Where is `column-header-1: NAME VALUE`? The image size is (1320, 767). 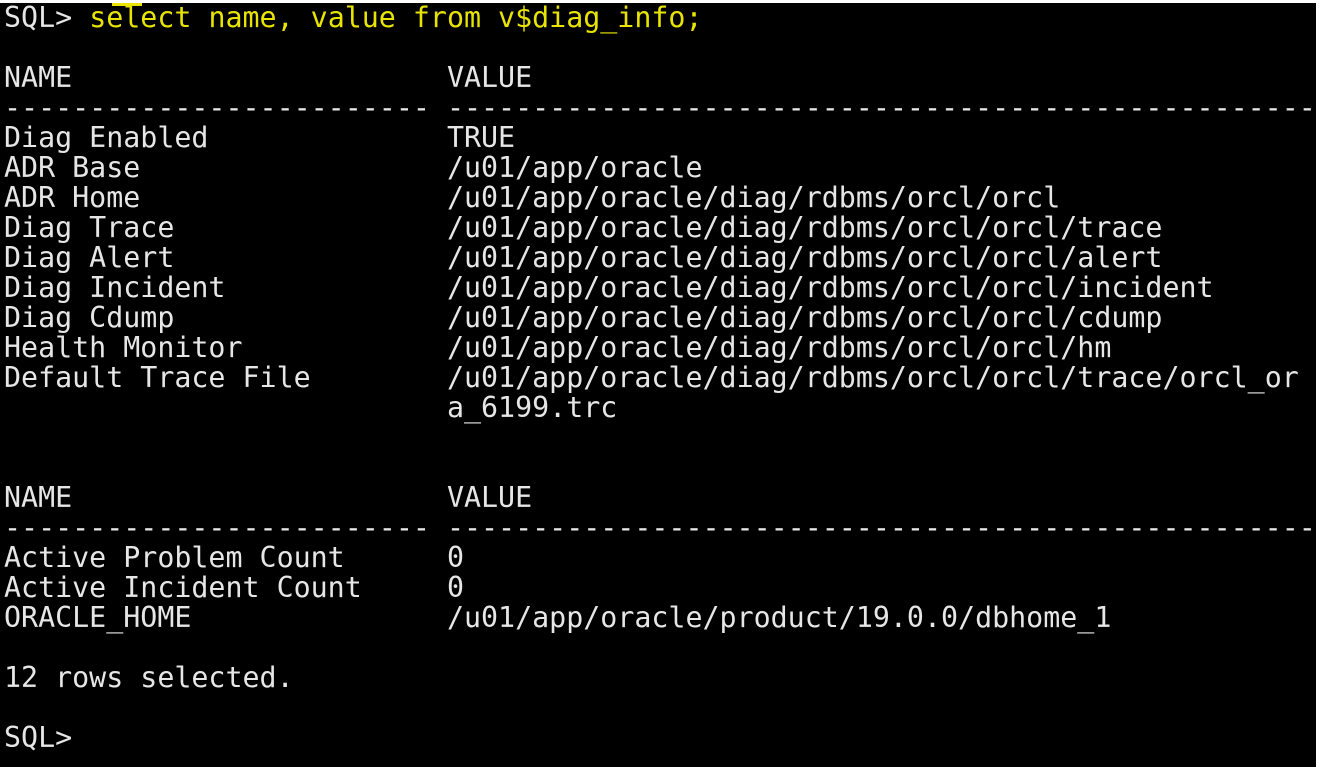
column-header-1: NAME VALUE is located at coordinates (660, 78).